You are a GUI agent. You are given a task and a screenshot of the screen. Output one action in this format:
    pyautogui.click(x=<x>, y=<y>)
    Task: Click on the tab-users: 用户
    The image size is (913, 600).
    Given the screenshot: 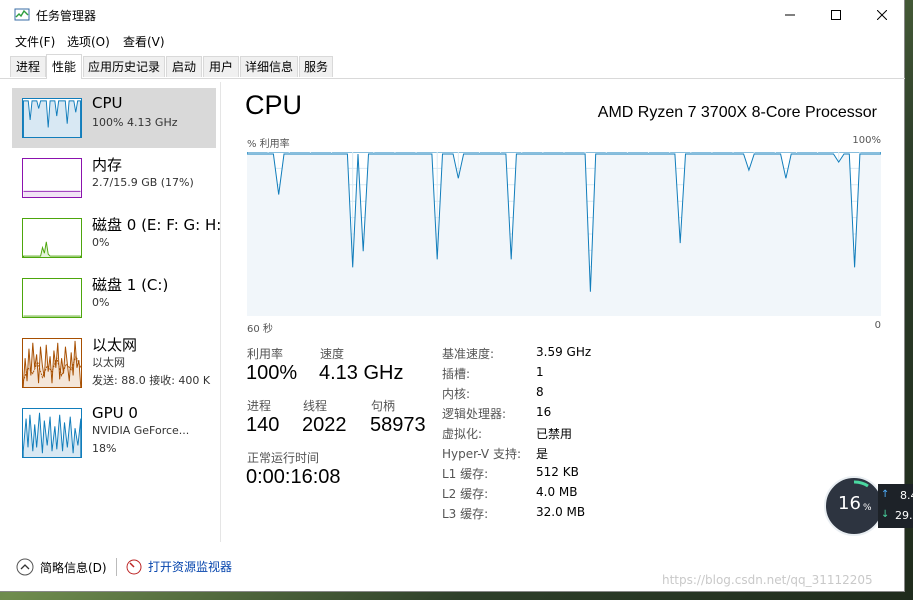 What is the action you would take?
    pyautogui.click(x=221, y=66)
    